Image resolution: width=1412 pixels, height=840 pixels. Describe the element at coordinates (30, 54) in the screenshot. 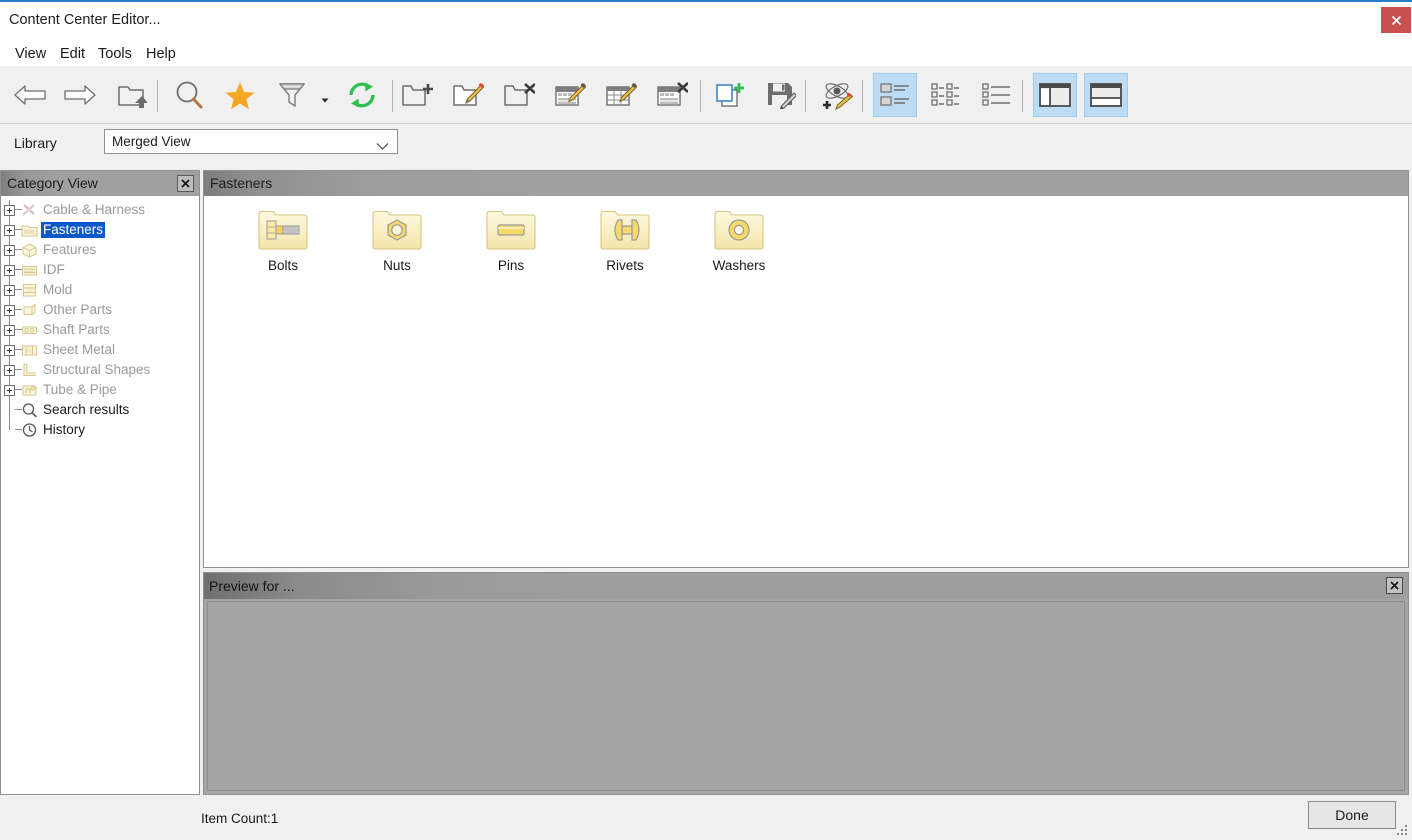

I see `menu-item-view: View` at that location.